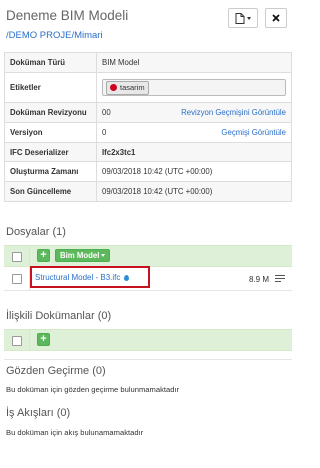 This screenshot has width=320, height=468. I want to click on new-document-icon, so click(243, 18).